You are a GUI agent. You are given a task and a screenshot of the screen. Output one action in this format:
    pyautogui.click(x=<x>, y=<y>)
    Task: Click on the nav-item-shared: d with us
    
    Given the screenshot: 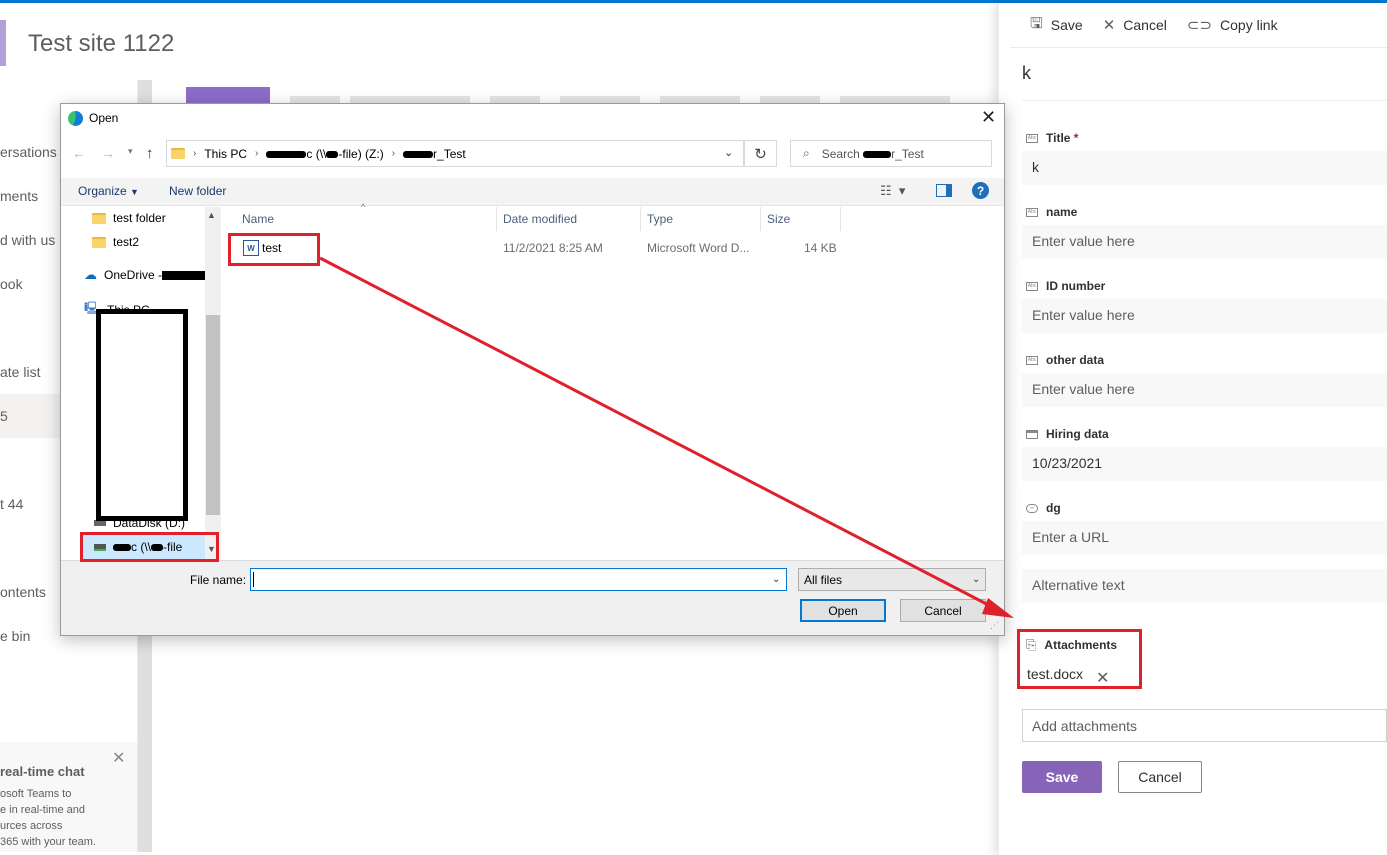 What is the action you would take?
    pyautogui.click(x=27, y=240)
    